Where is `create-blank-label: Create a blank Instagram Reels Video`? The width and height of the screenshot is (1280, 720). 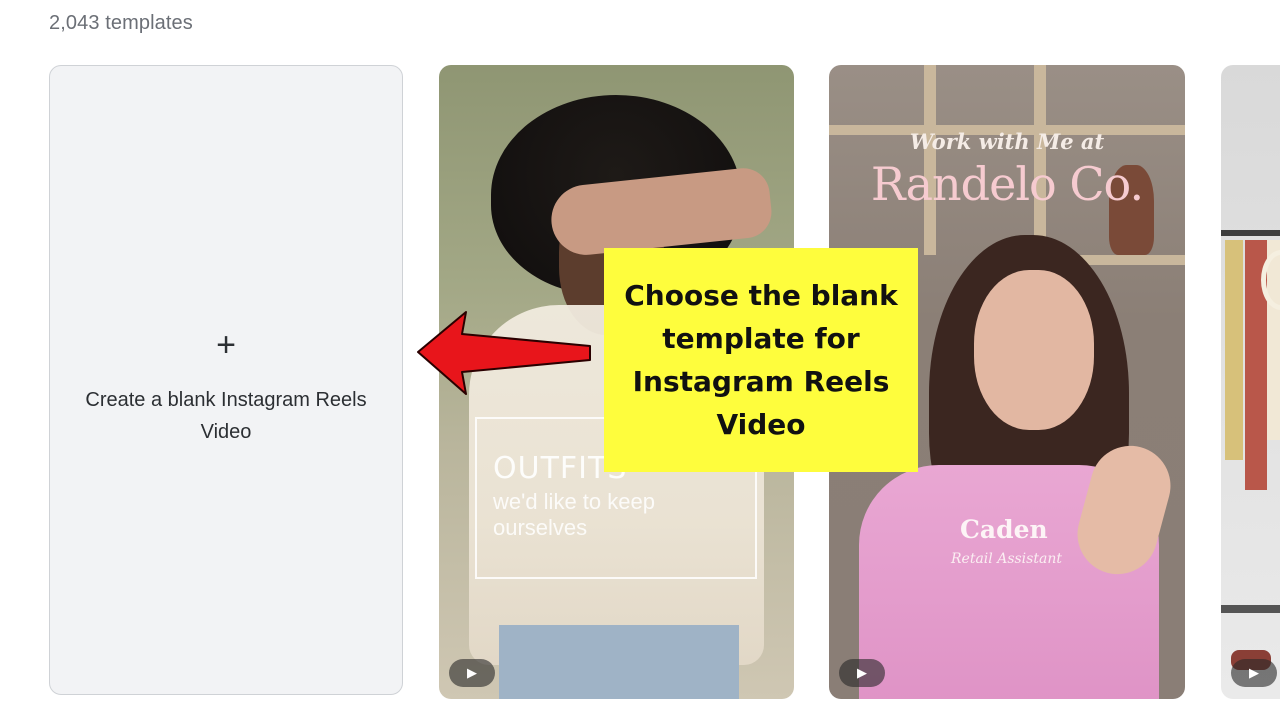 create-blank-label: Create a blank Instagram Reels Video is located at coordinates (226, 416).